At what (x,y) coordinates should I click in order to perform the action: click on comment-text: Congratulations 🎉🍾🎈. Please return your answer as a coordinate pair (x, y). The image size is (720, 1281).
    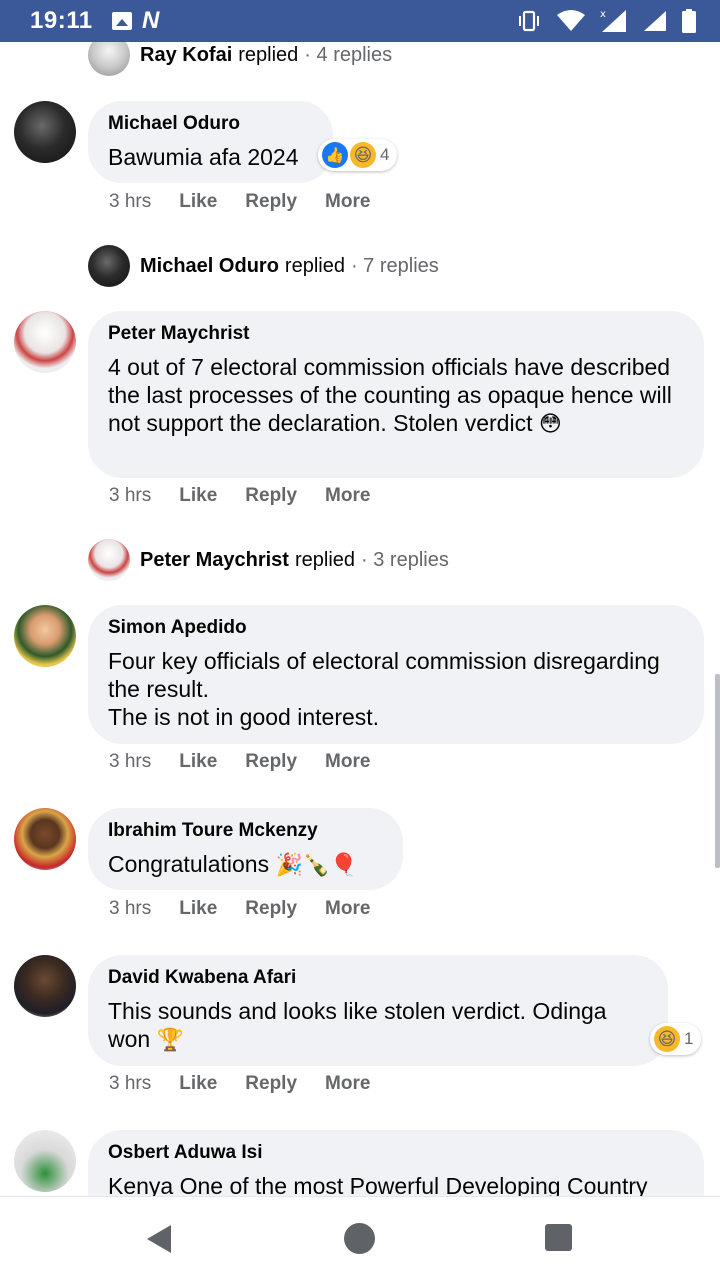
    Looking at the image, I should click on (245, 864).